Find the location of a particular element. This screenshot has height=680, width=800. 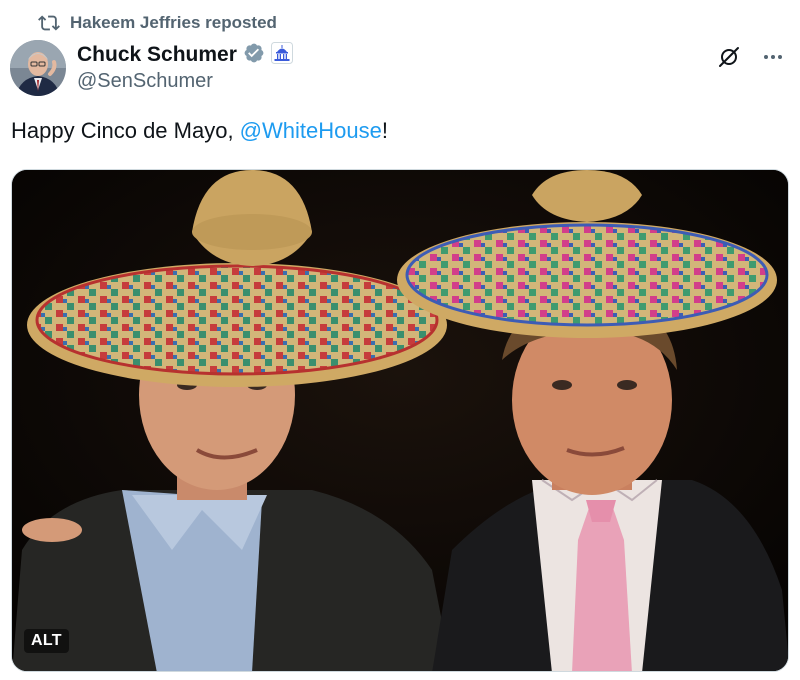

repost-label: Hakeem Jeffries reposted is located at coordinates (173, 22).